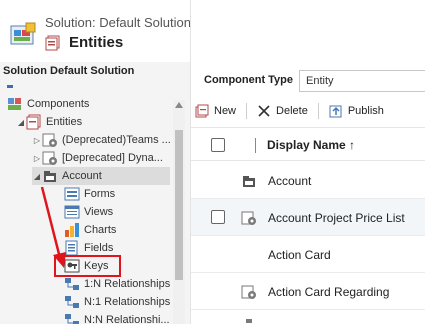 This screenshot has height=324, width=425. What do you see at coordinates (336, 111) in the screenshot?
I see `publish-icon` at bounding box center [336, 111].